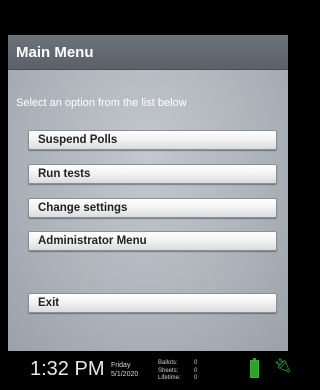  I want to click on power-plug-icon: 🔌︎, so click(283, 365).